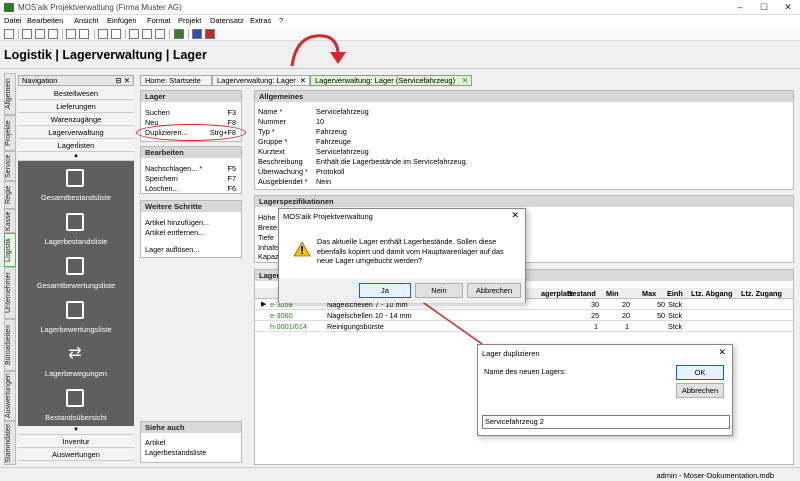 The height and width of the screenshot is (481, 800). I want to click on undo-icon, so click(71, 34).